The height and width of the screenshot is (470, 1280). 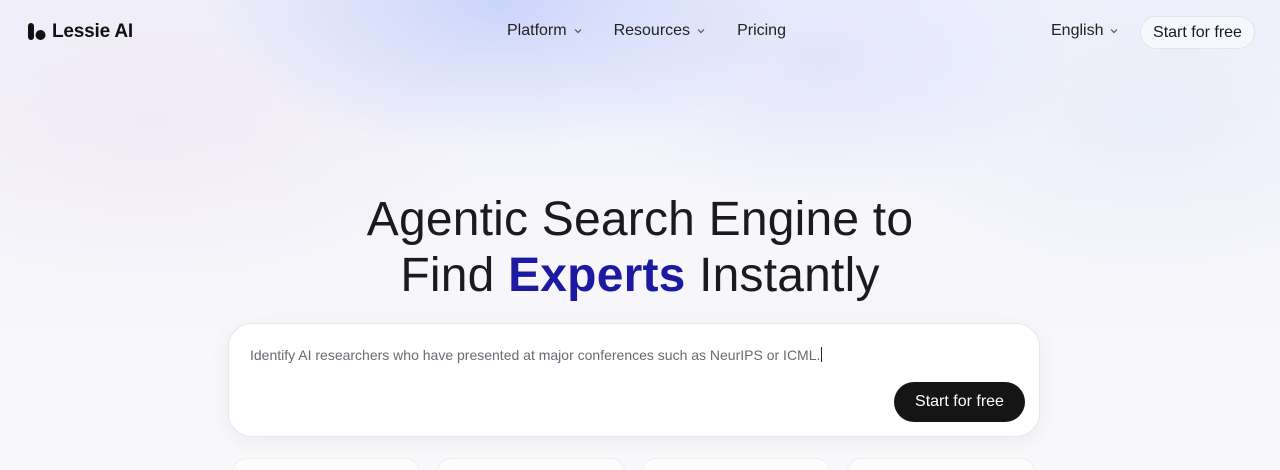 What do you see at coordinates (597, 275) in the screenshot?
I see `hero-accent-word: Experts` at bounding box center [597, 275].